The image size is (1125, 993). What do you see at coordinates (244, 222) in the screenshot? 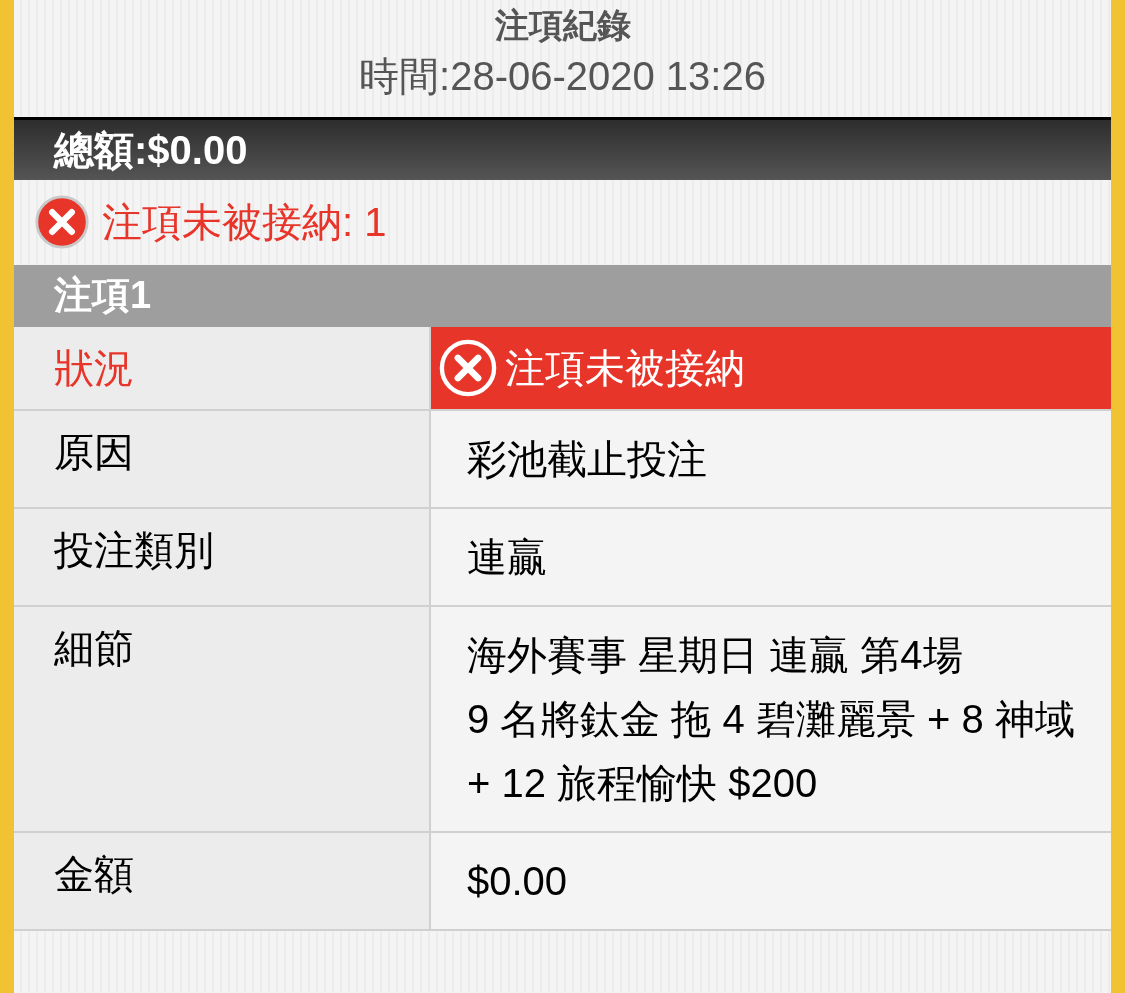
I see `error-summary: 注項未被接納: 1` at bounding box center [244, 222].